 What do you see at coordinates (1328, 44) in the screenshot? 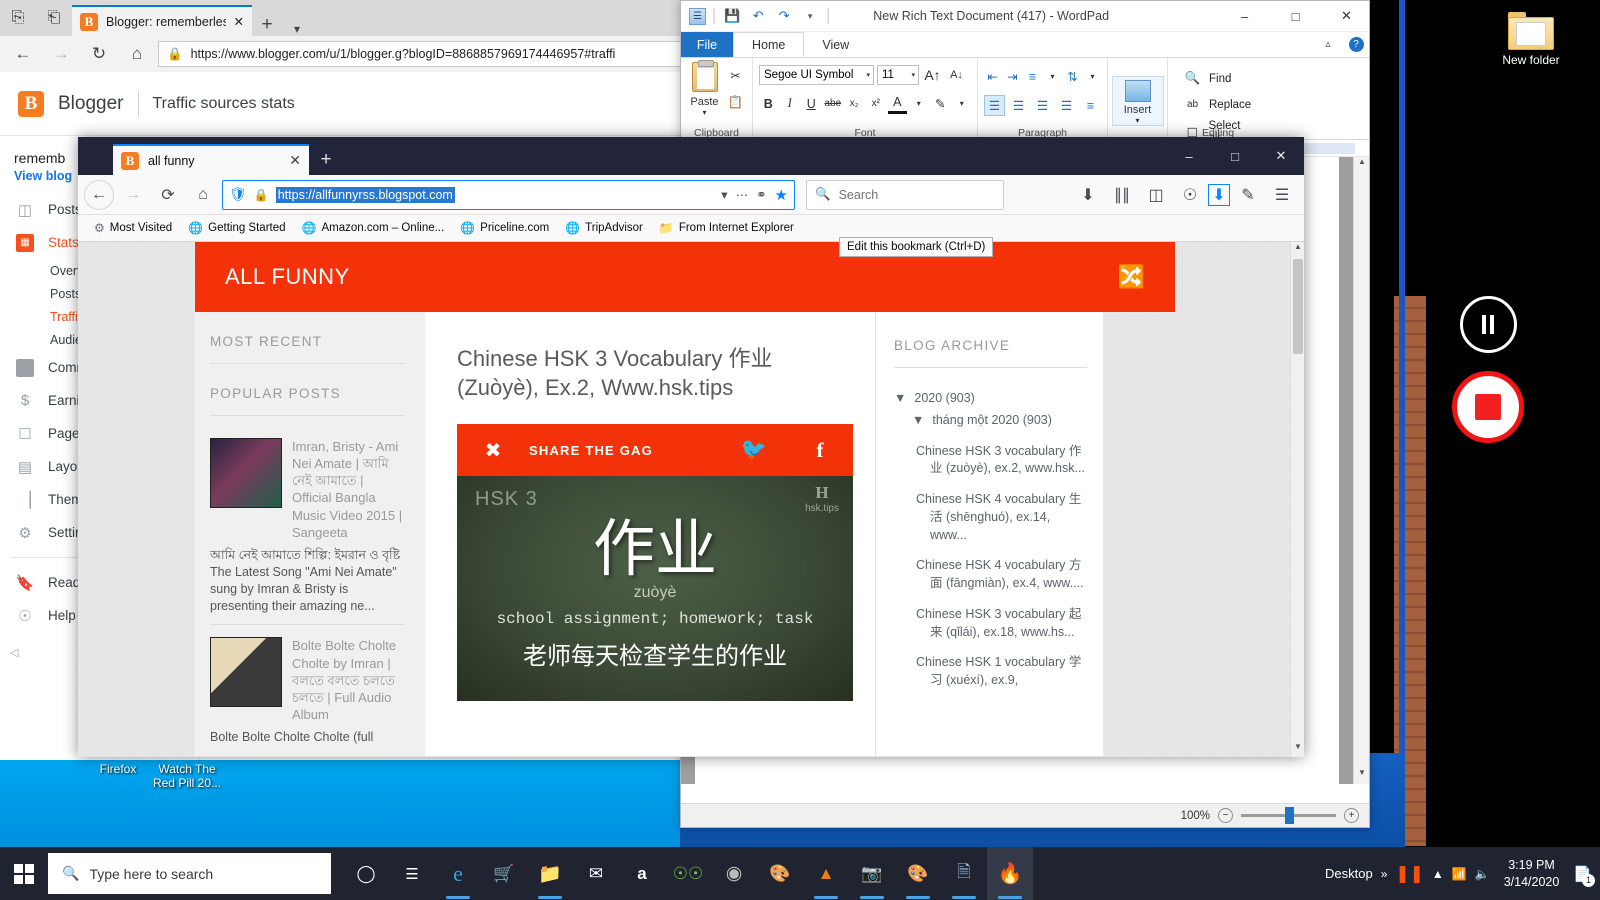
I see `chevron-up-icon: ▵` at bounding box center [1328, 44].